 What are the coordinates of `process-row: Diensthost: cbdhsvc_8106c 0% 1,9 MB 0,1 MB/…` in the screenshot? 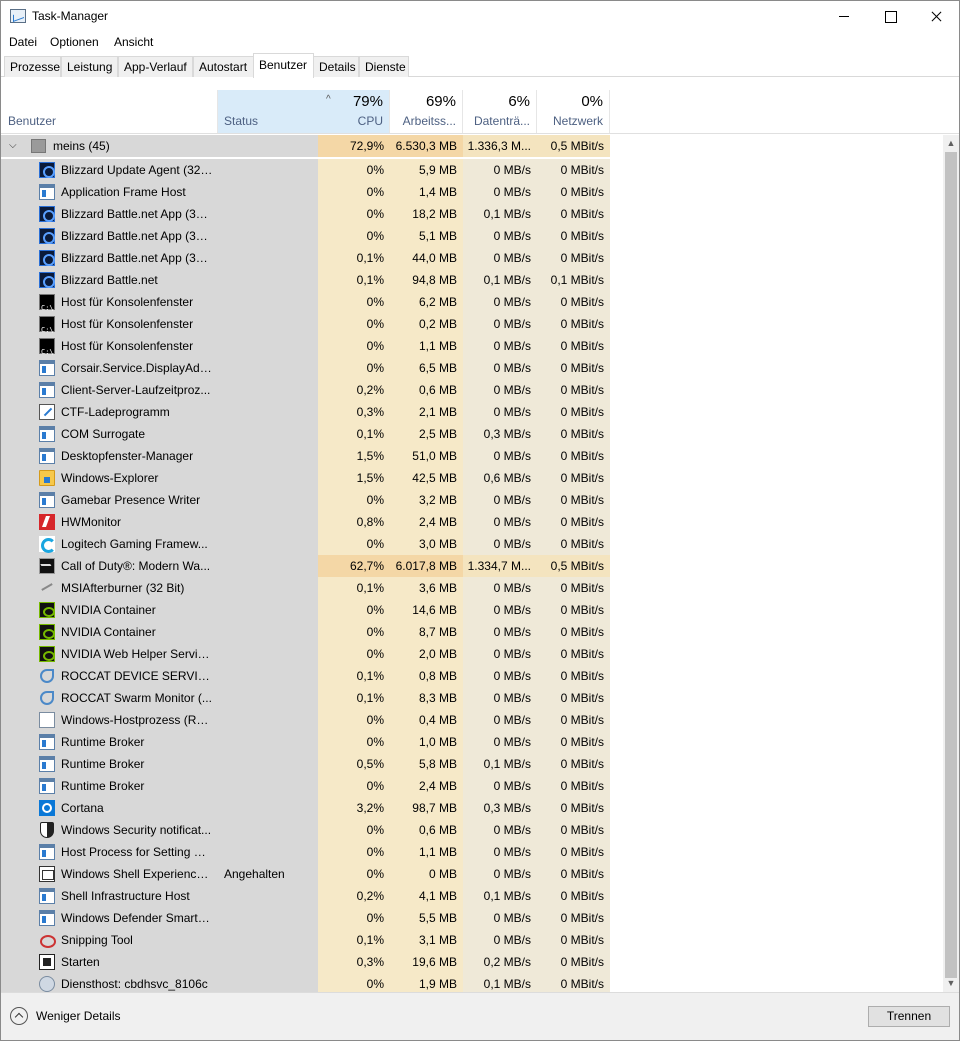 It's located at (472, 982).